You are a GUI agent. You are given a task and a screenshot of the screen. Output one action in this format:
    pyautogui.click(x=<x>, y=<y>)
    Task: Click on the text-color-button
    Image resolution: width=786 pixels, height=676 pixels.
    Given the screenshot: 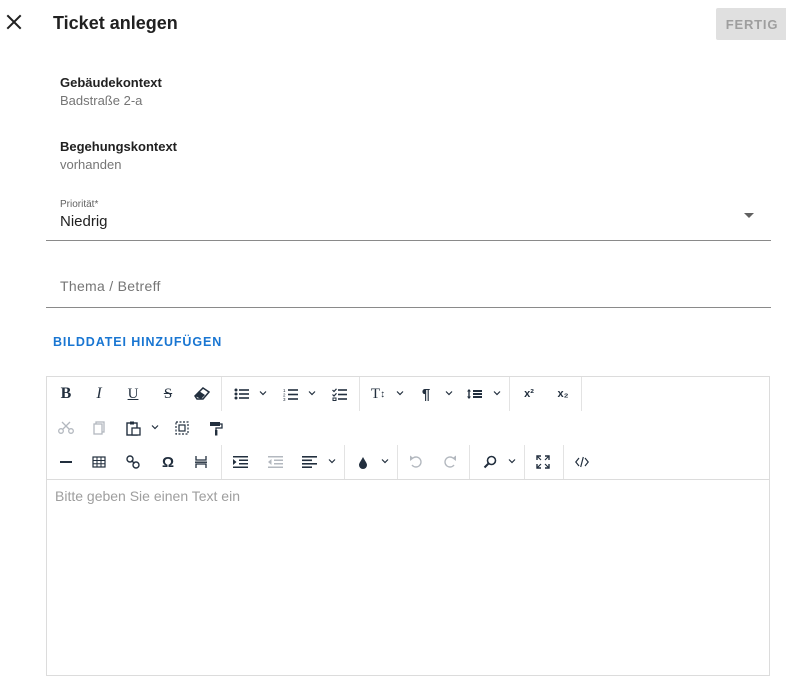 What is the action you would take?
    pyautogui.click(x=363, y=462)
    